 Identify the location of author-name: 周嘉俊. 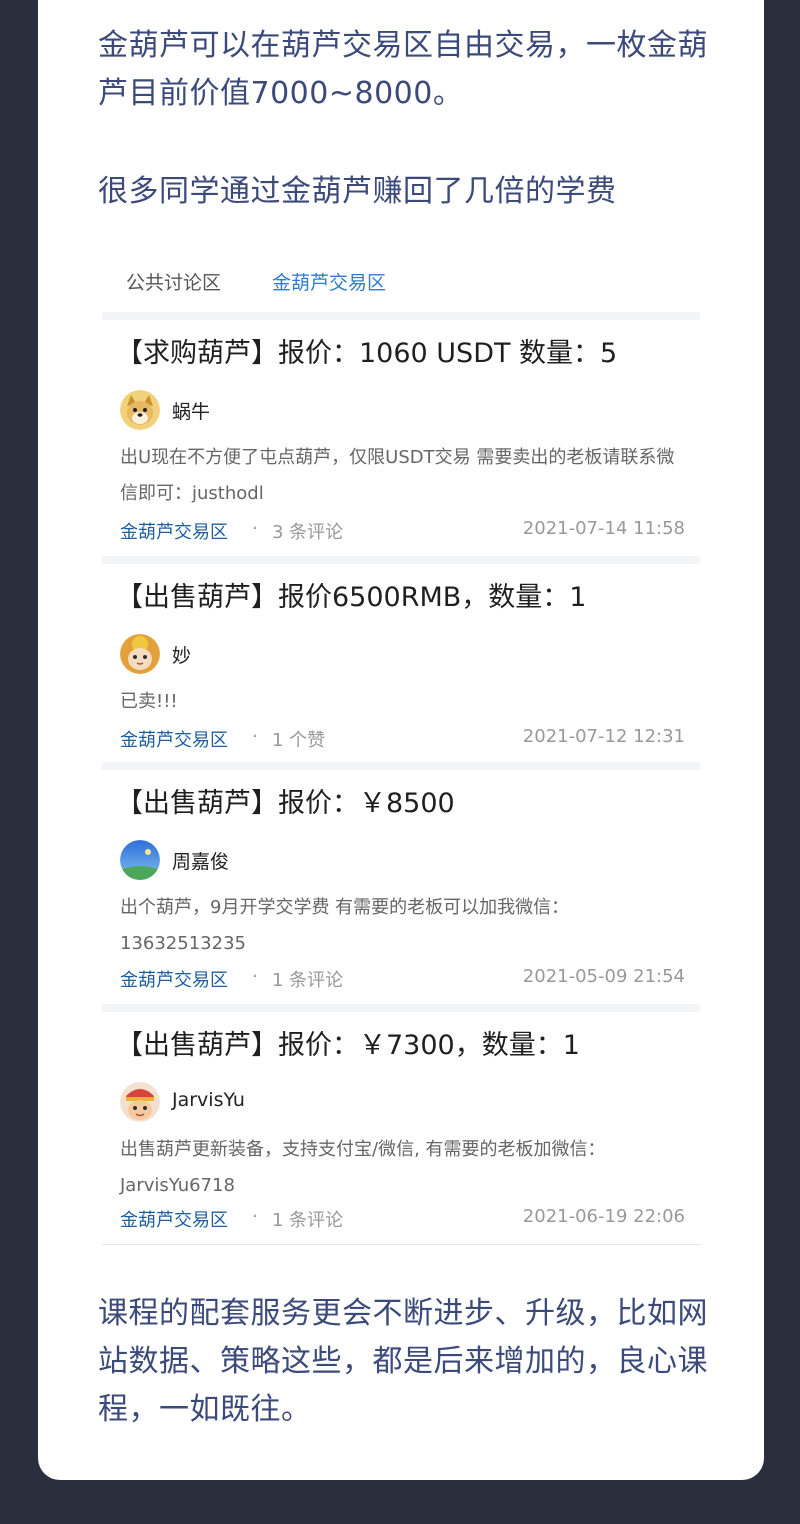
(200, 860).